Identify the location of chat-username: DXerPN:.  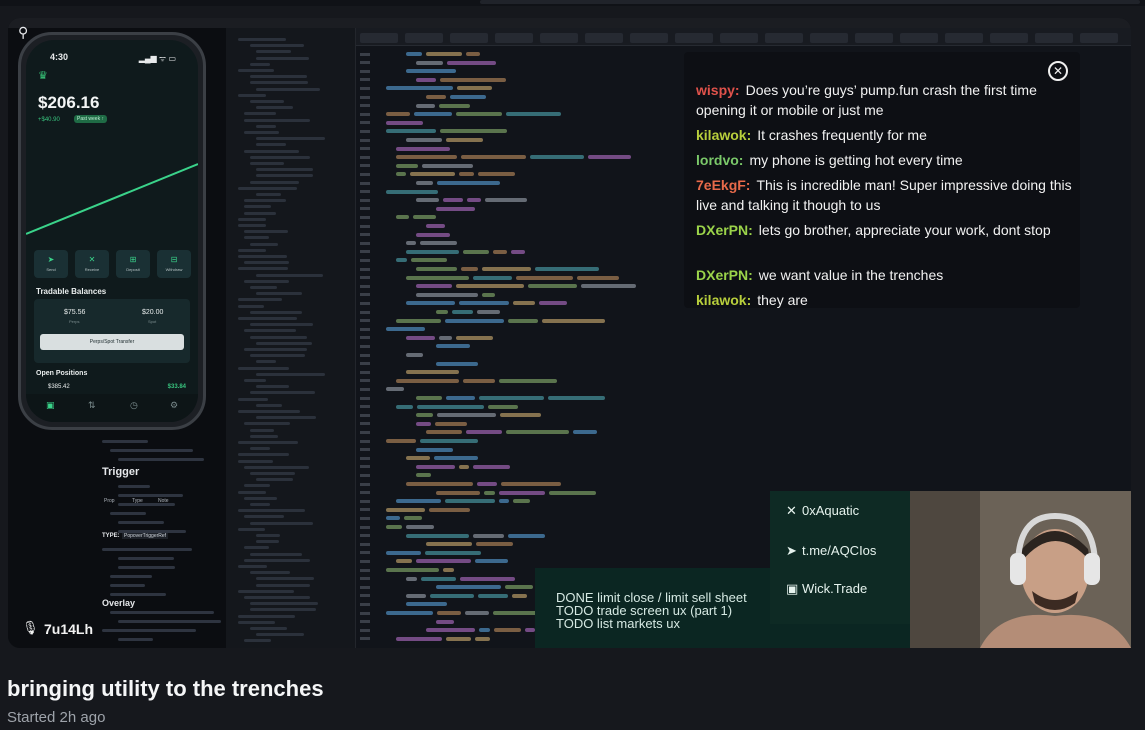
(724, 230).